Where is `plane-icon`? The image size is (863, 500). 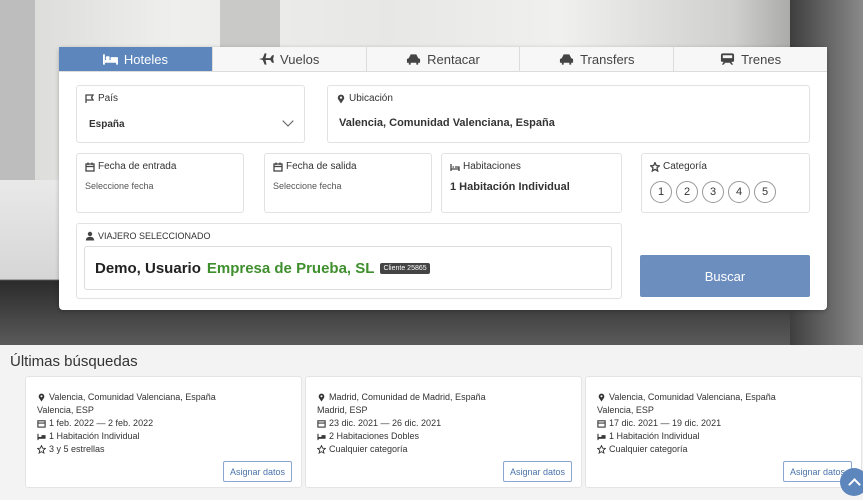 plane-icon is located at coordinates (267, 59).